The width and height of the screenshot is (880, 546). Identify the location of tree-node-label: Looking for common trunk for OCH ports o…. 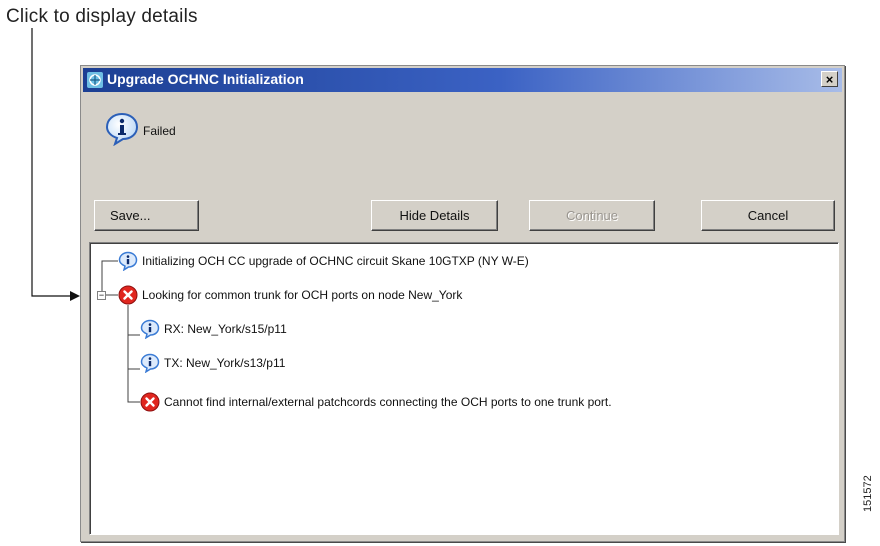
(302, 295).